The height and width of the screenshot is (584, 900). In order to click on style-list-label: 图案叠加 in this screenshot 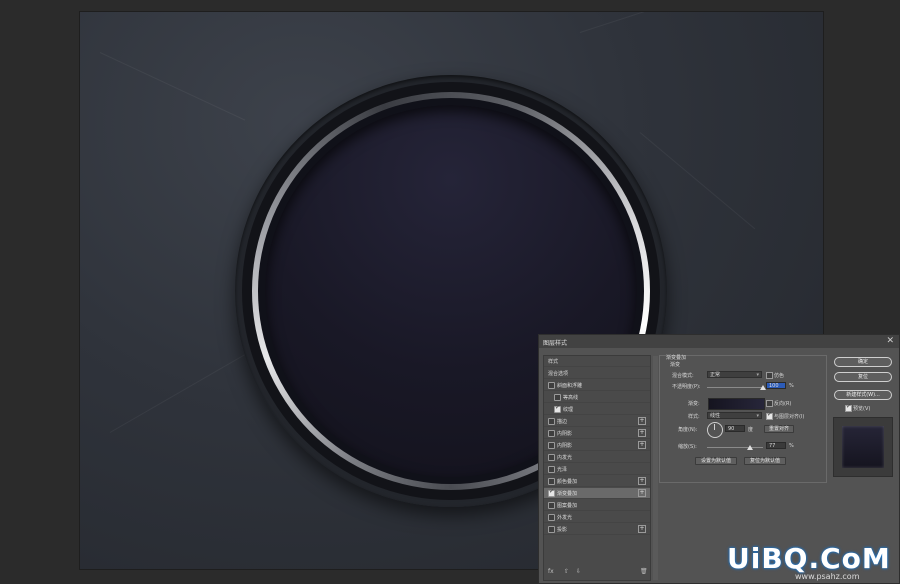, I will do `click(567, 506)`.